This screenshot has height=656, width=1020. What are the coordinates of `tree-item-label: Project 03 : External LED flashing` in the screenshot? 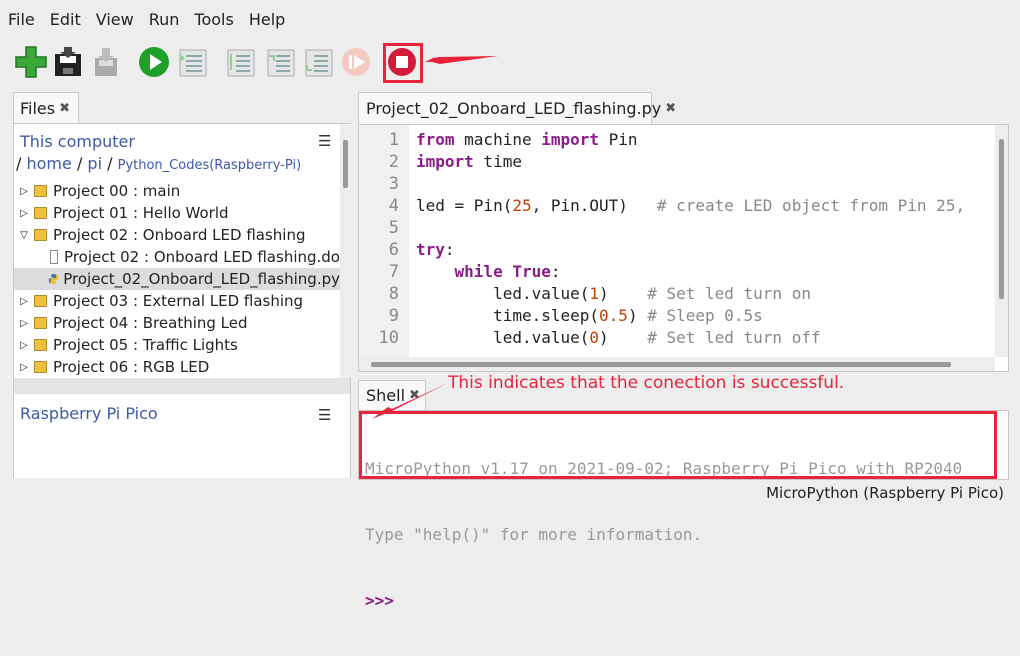 It's located at (178, 301).